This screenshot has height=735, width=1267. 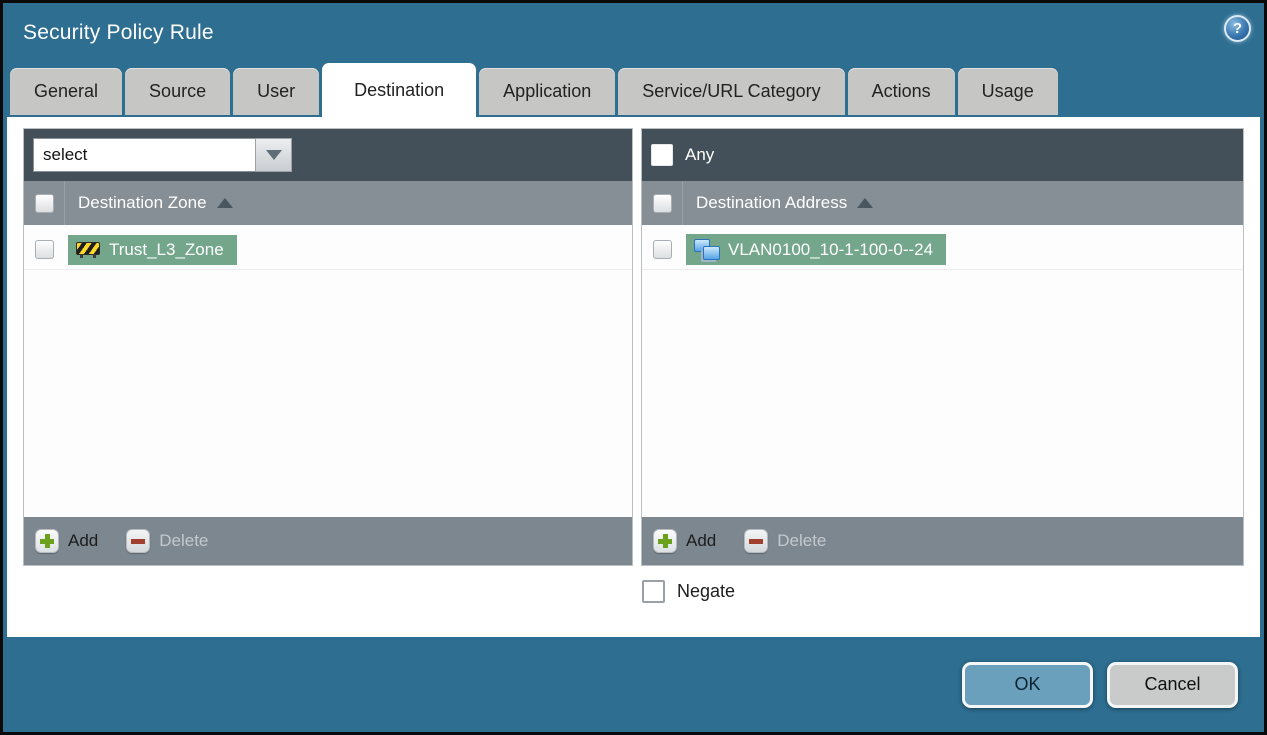 I want to click on address-column-label-cell: Destination Address, so click(x=778, y=203).